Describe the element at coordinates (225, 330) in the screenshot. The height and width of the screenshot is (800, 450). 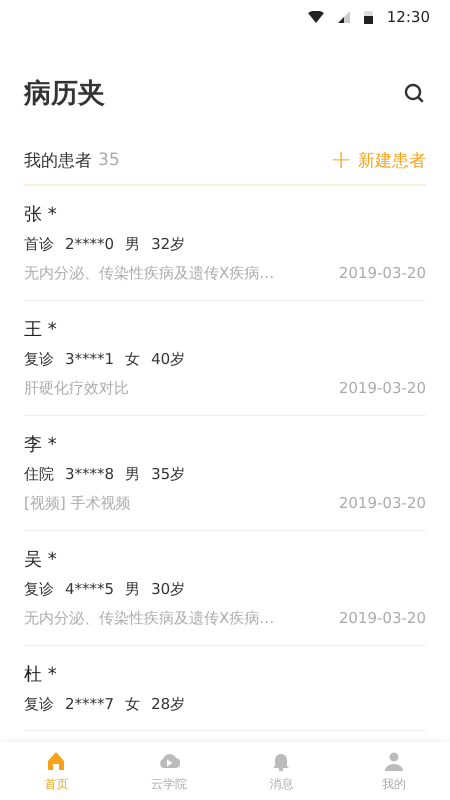
I see `patient-name: 王 *` at that location.